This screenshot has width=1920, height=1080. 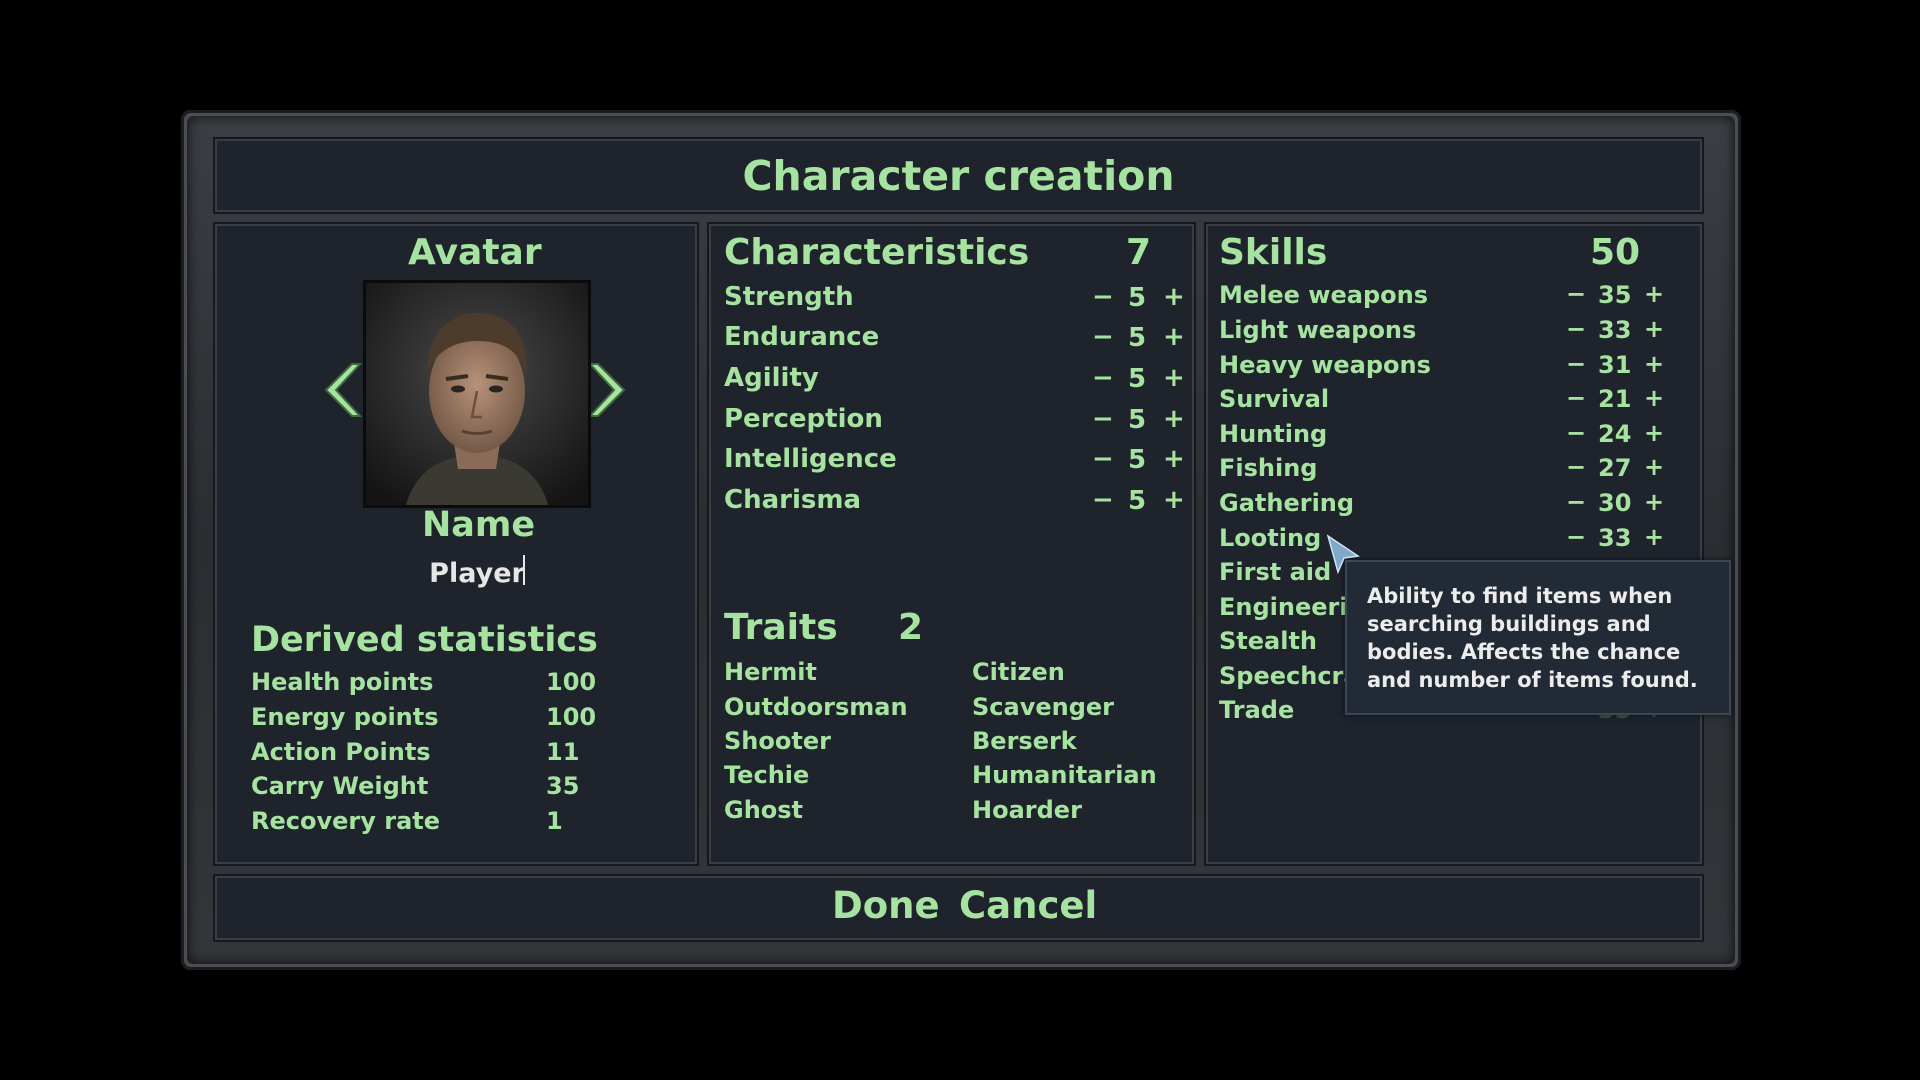 What do you see at coordinates (424, 640) in the screenshot?
I see `derived-stats-heading: Derived statistics` at bounding box center [424, 640].